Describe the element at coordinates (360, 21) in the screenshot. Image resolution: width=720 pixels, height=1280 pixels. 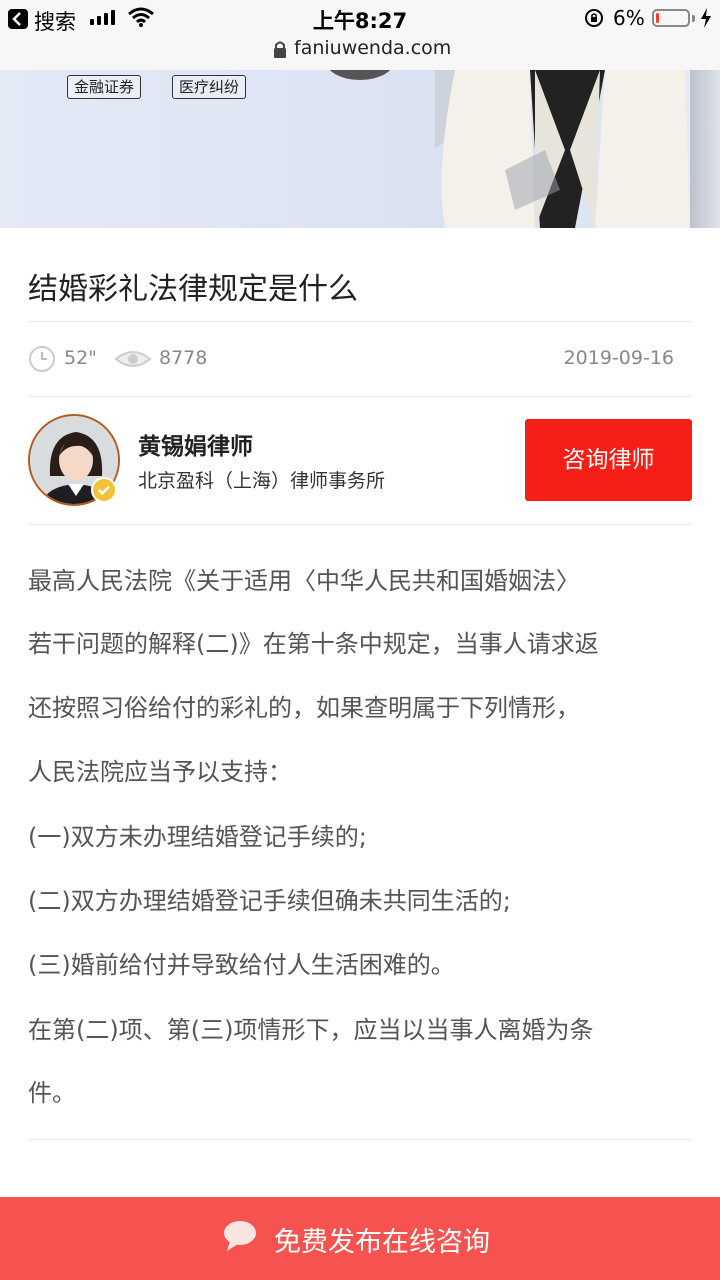
I see `clock-time: 上午8:27` at that location.